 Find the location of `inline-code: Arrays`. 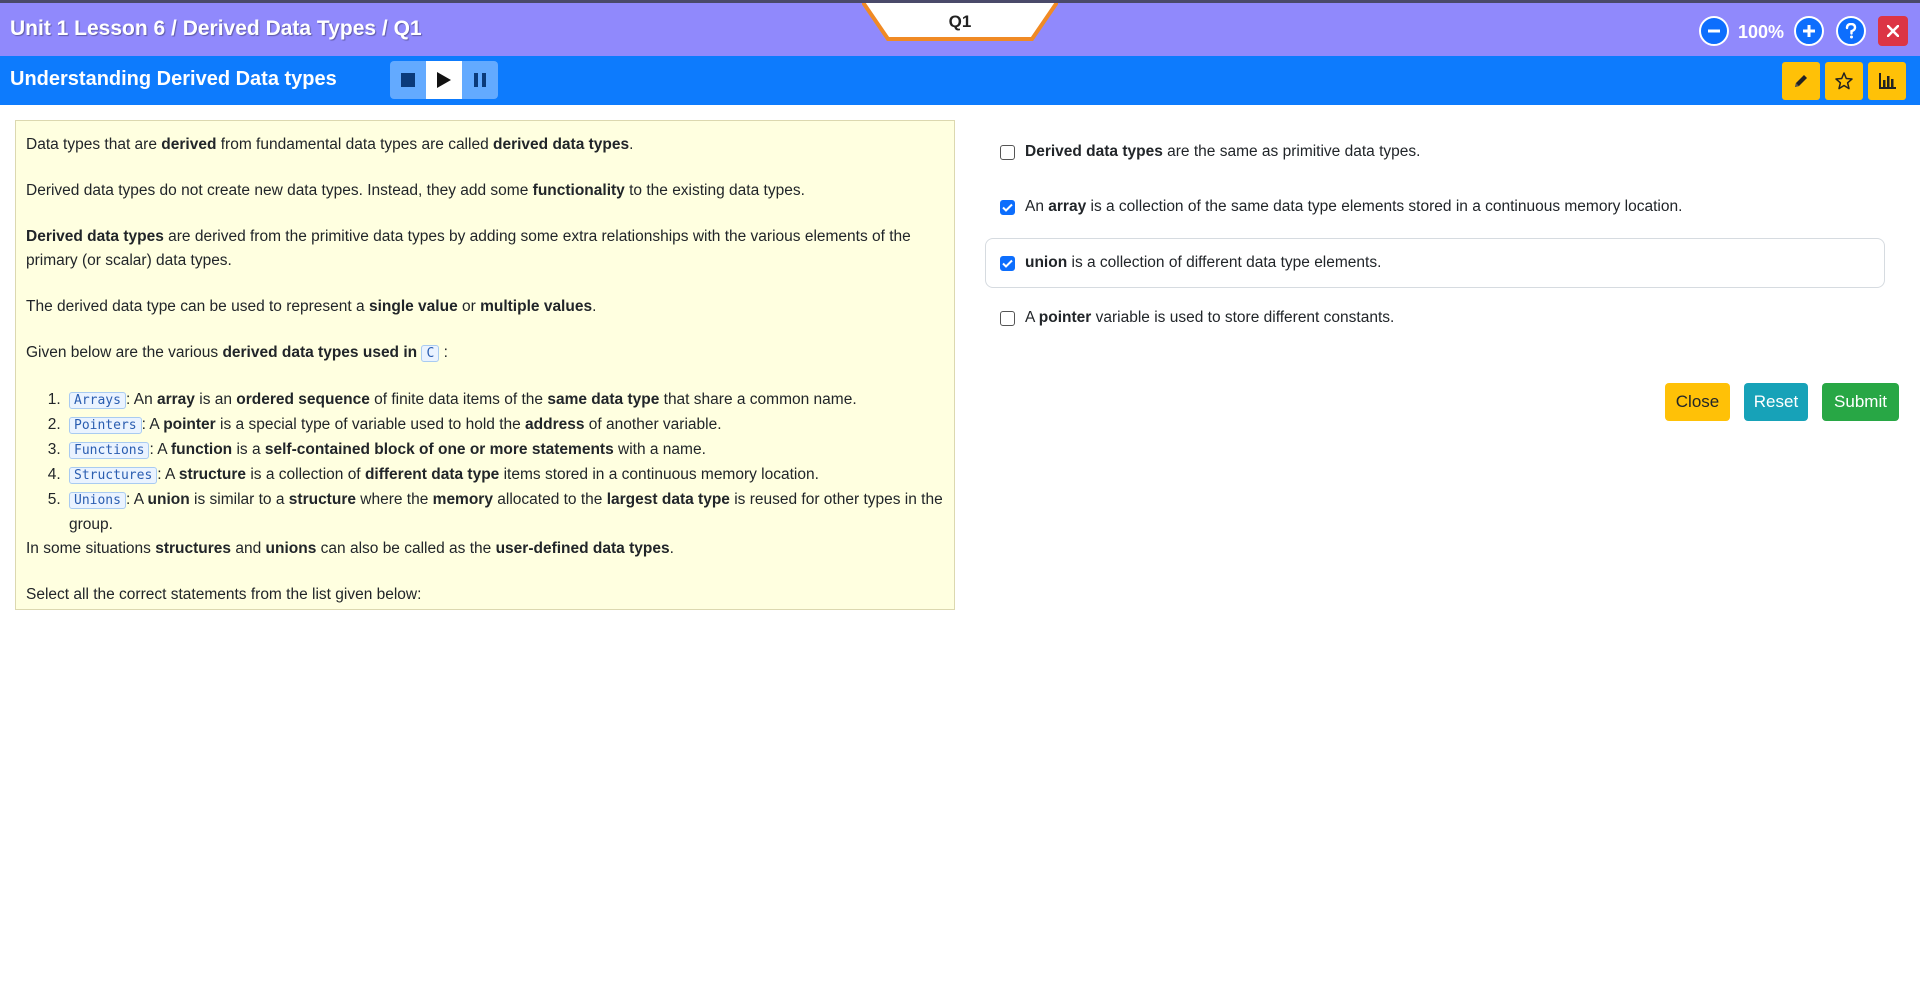

inline-code: Arrays is located at coordinates (97, 400).